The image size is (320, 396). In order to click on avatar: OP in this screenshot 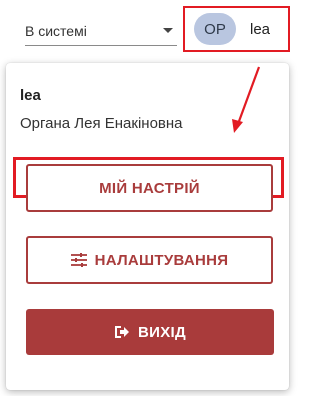, I will do `click(215, 29)`.